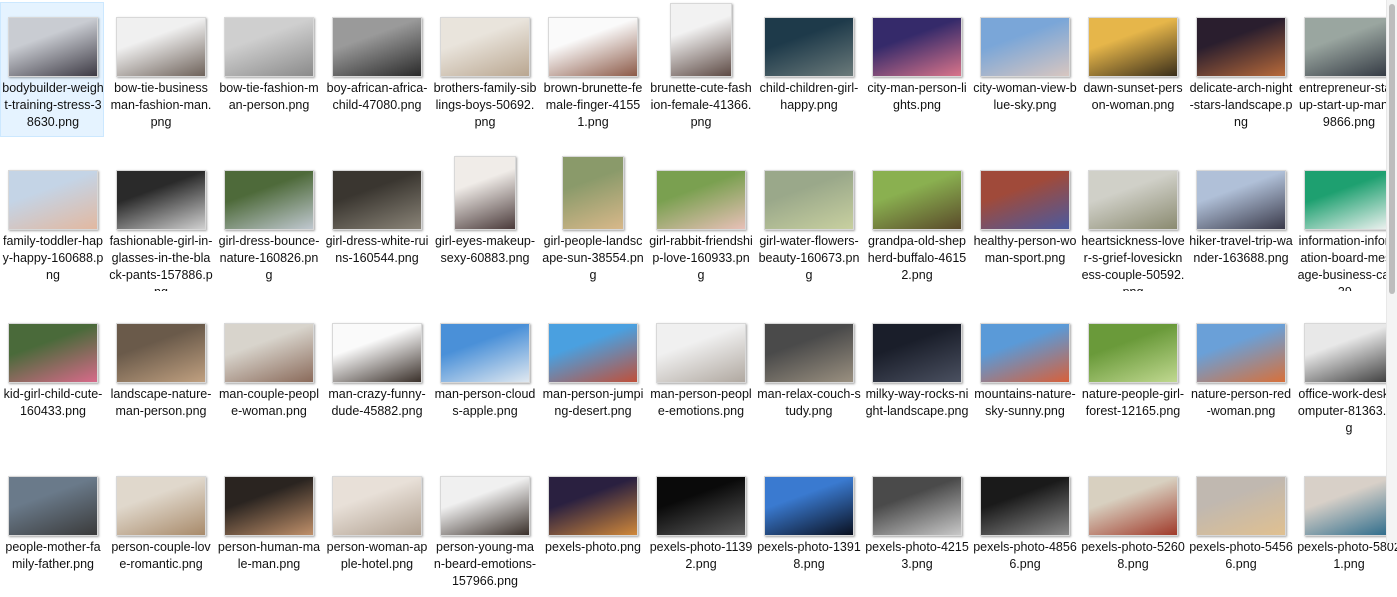  I want to click on file-name-label: pexels-photo-54566.png, so click(1241, 555).